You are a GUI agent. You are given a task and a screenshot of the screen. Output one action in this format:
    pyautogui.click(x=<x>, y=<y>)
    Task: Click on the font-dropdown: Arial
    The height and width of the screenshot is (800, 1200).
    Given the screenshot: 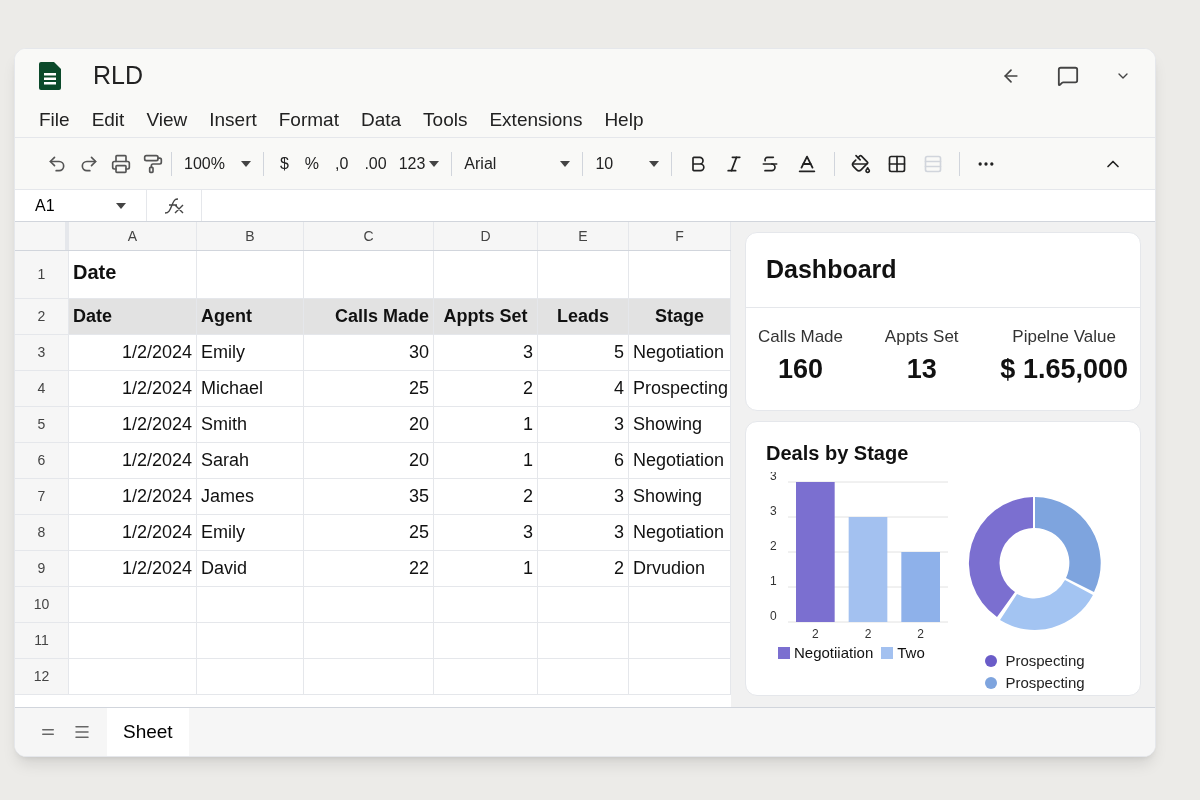 What is the action you would take?
    pyautogui.click(x=517, y=163)
    